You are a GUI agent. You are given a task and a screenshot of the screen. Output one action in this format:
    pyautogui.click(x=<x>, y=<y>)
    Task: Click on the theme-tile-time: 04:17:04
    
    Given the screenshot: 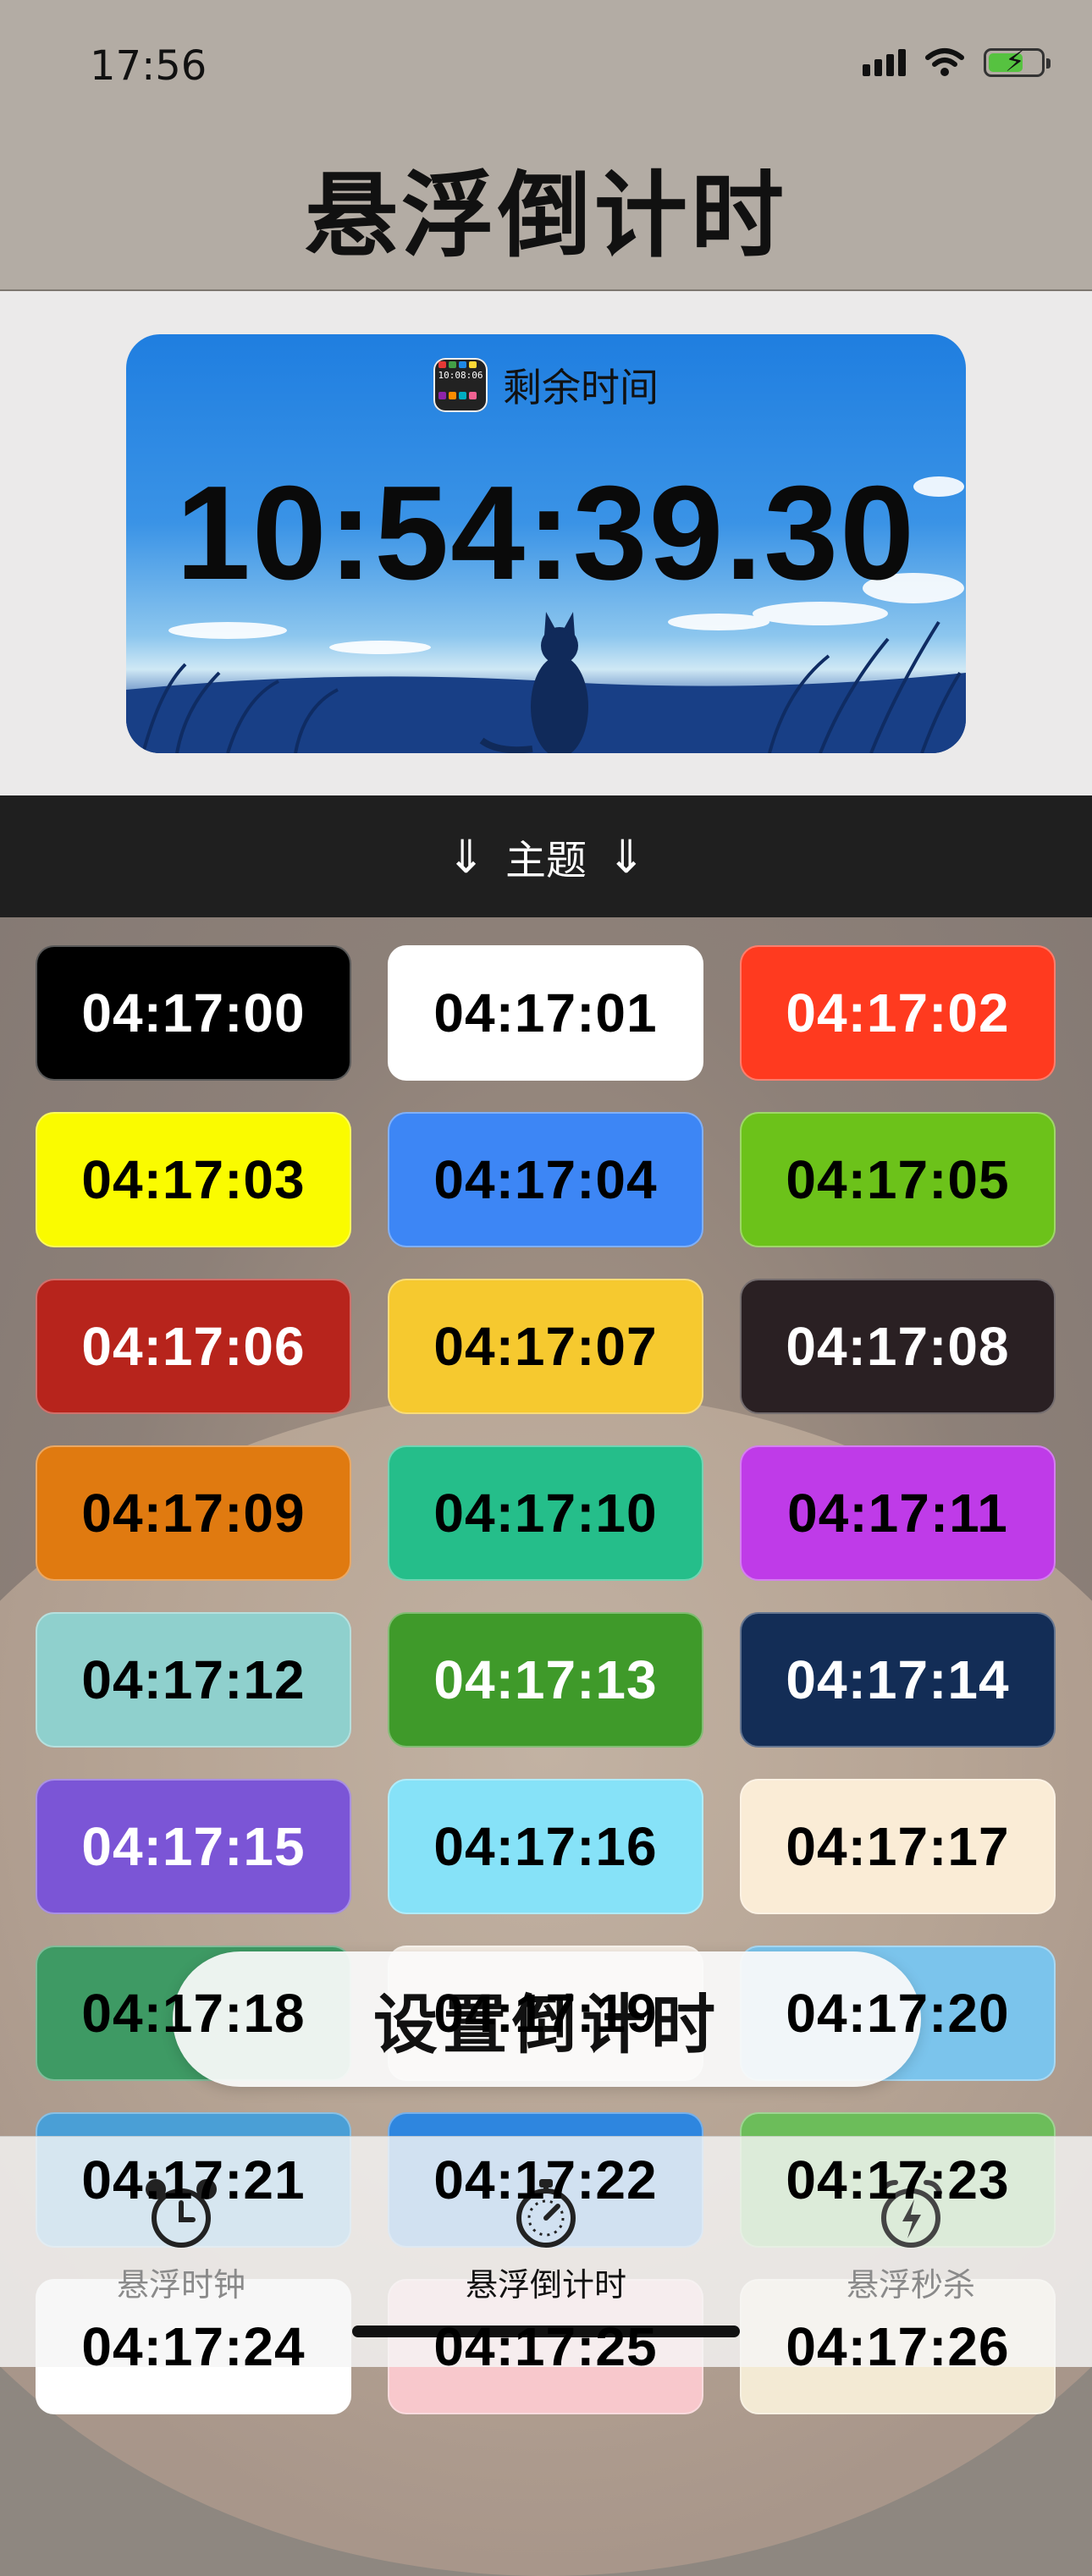 What is the action you would take?
    pyautogui.click(x=546, y=1179)
    